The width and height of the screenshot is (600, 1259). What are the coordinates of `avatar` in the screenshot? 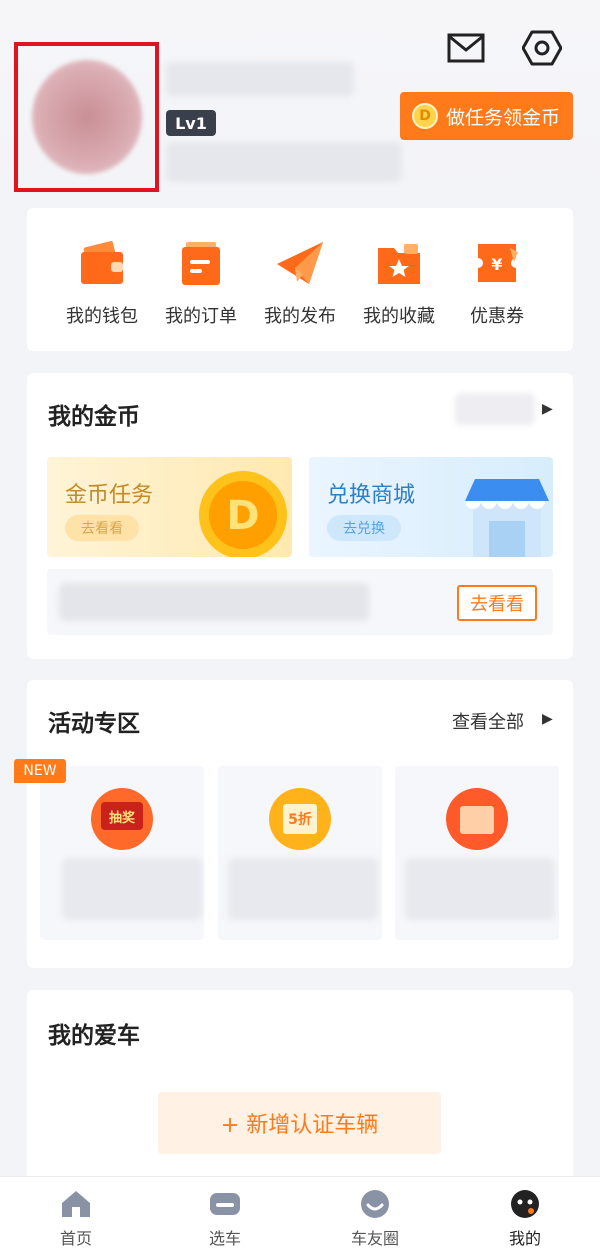 It's located at (87, 117).